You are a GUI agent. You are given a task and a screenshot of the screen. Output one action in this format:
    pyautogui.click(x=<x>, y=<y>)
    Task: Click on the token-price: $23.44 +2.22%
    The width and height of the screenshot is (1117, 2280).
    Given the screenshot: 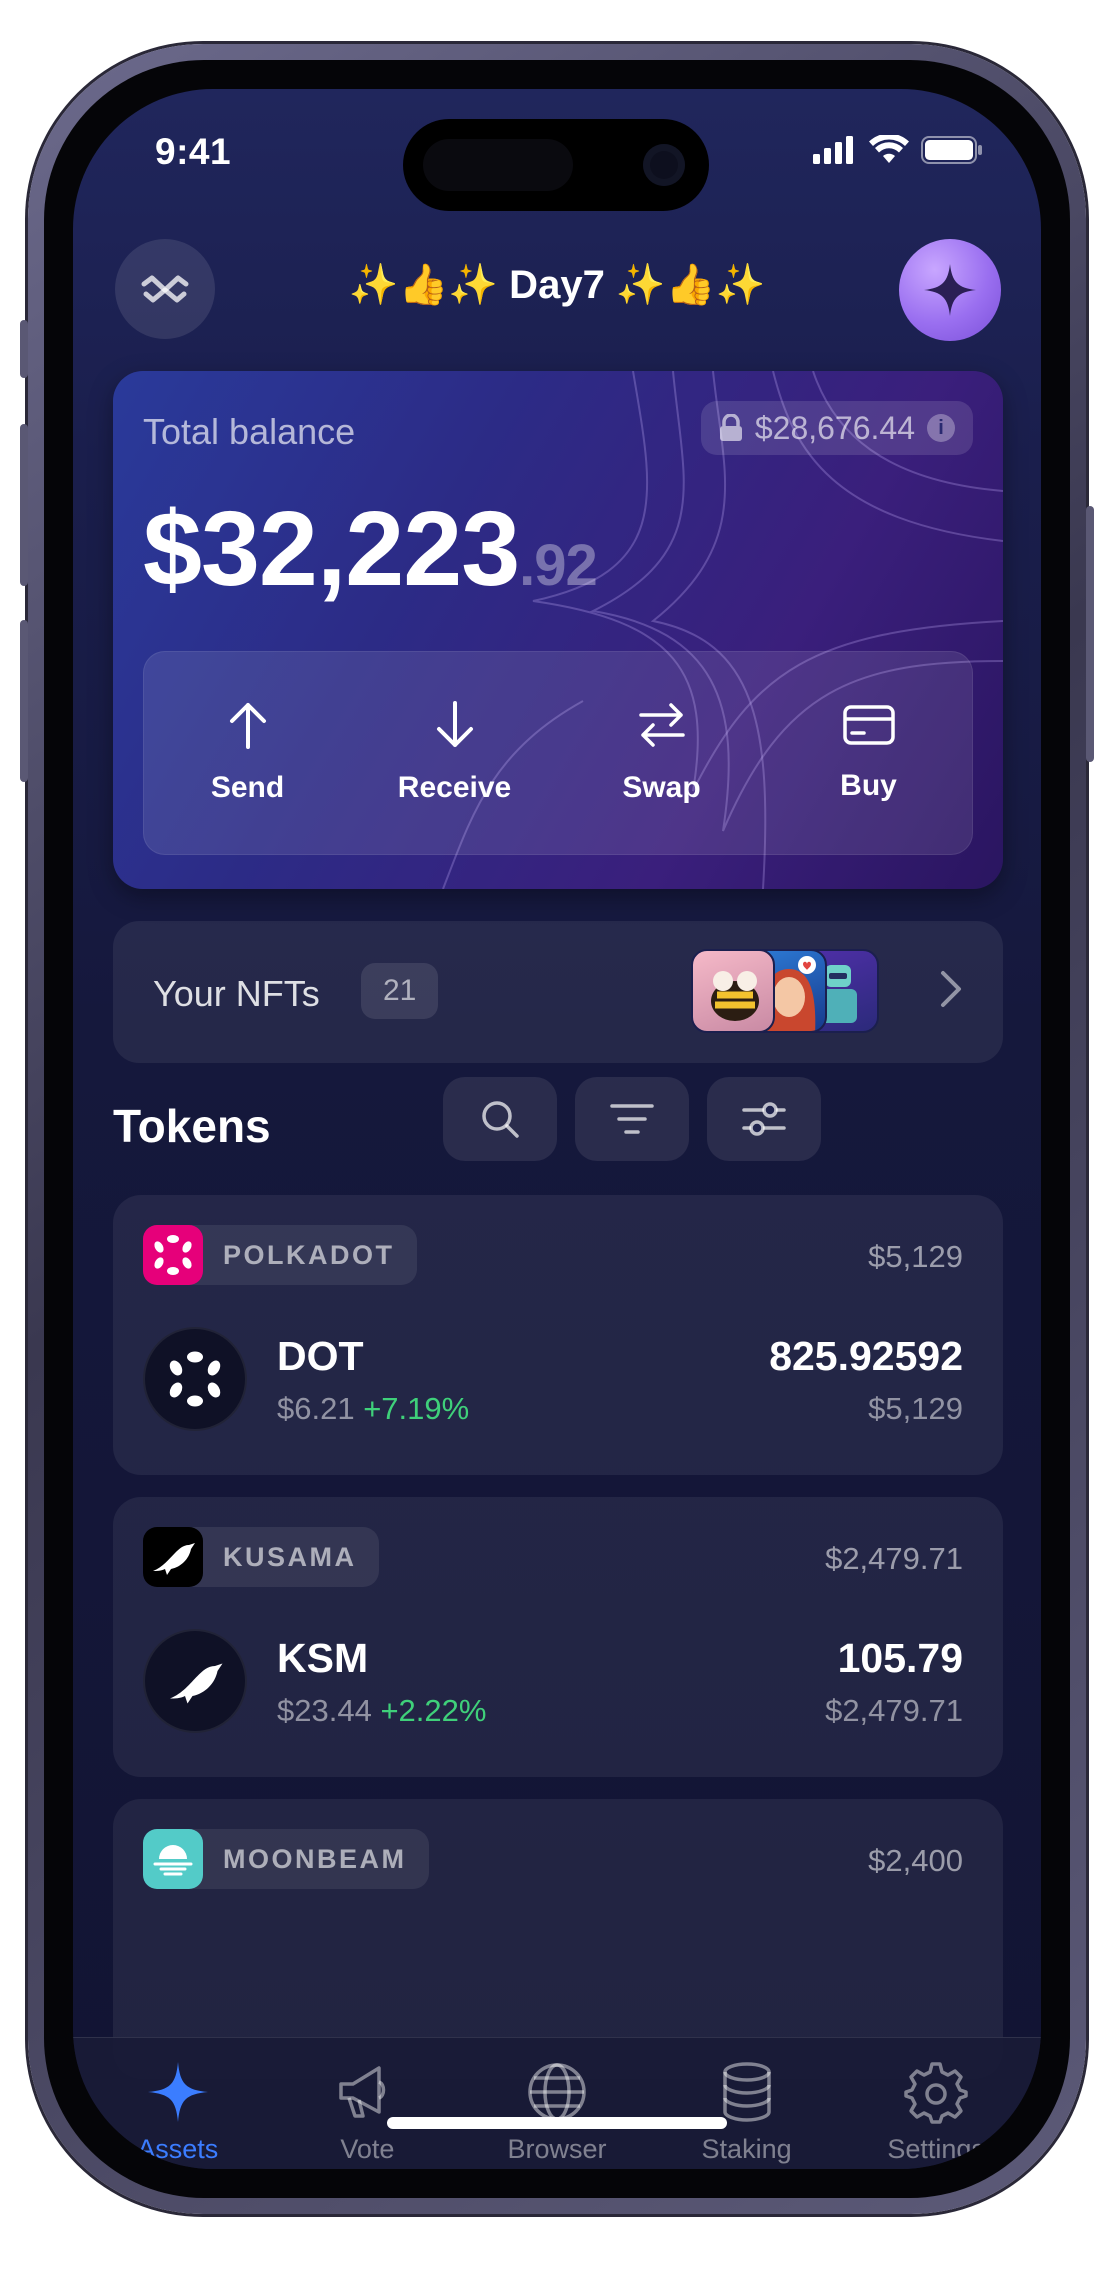 What is the action you would take?
    pyautogui.click(x=381, y=1711)
    